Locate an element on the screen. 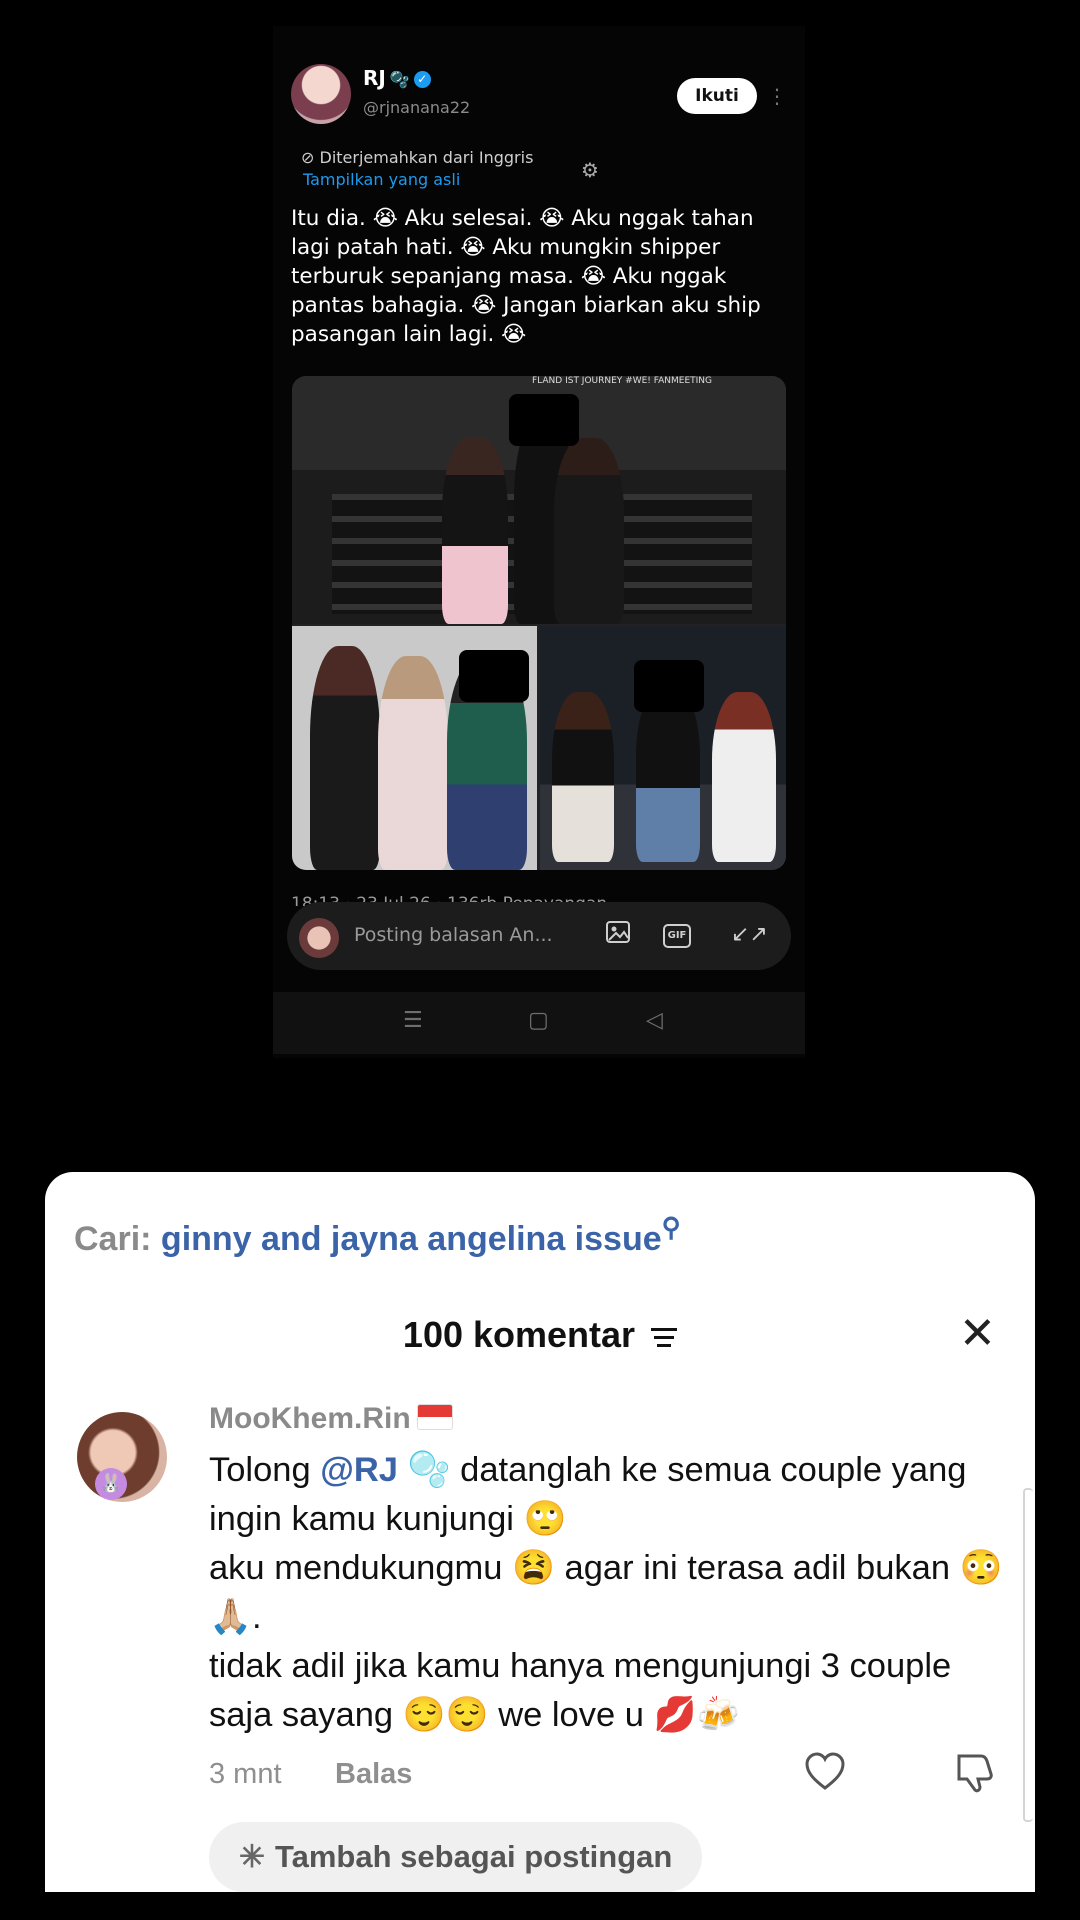 The image size is (1080, 1920). reply-bar: Posting balasan An... GIF ↙↗ is located at coordinates (539, 936).